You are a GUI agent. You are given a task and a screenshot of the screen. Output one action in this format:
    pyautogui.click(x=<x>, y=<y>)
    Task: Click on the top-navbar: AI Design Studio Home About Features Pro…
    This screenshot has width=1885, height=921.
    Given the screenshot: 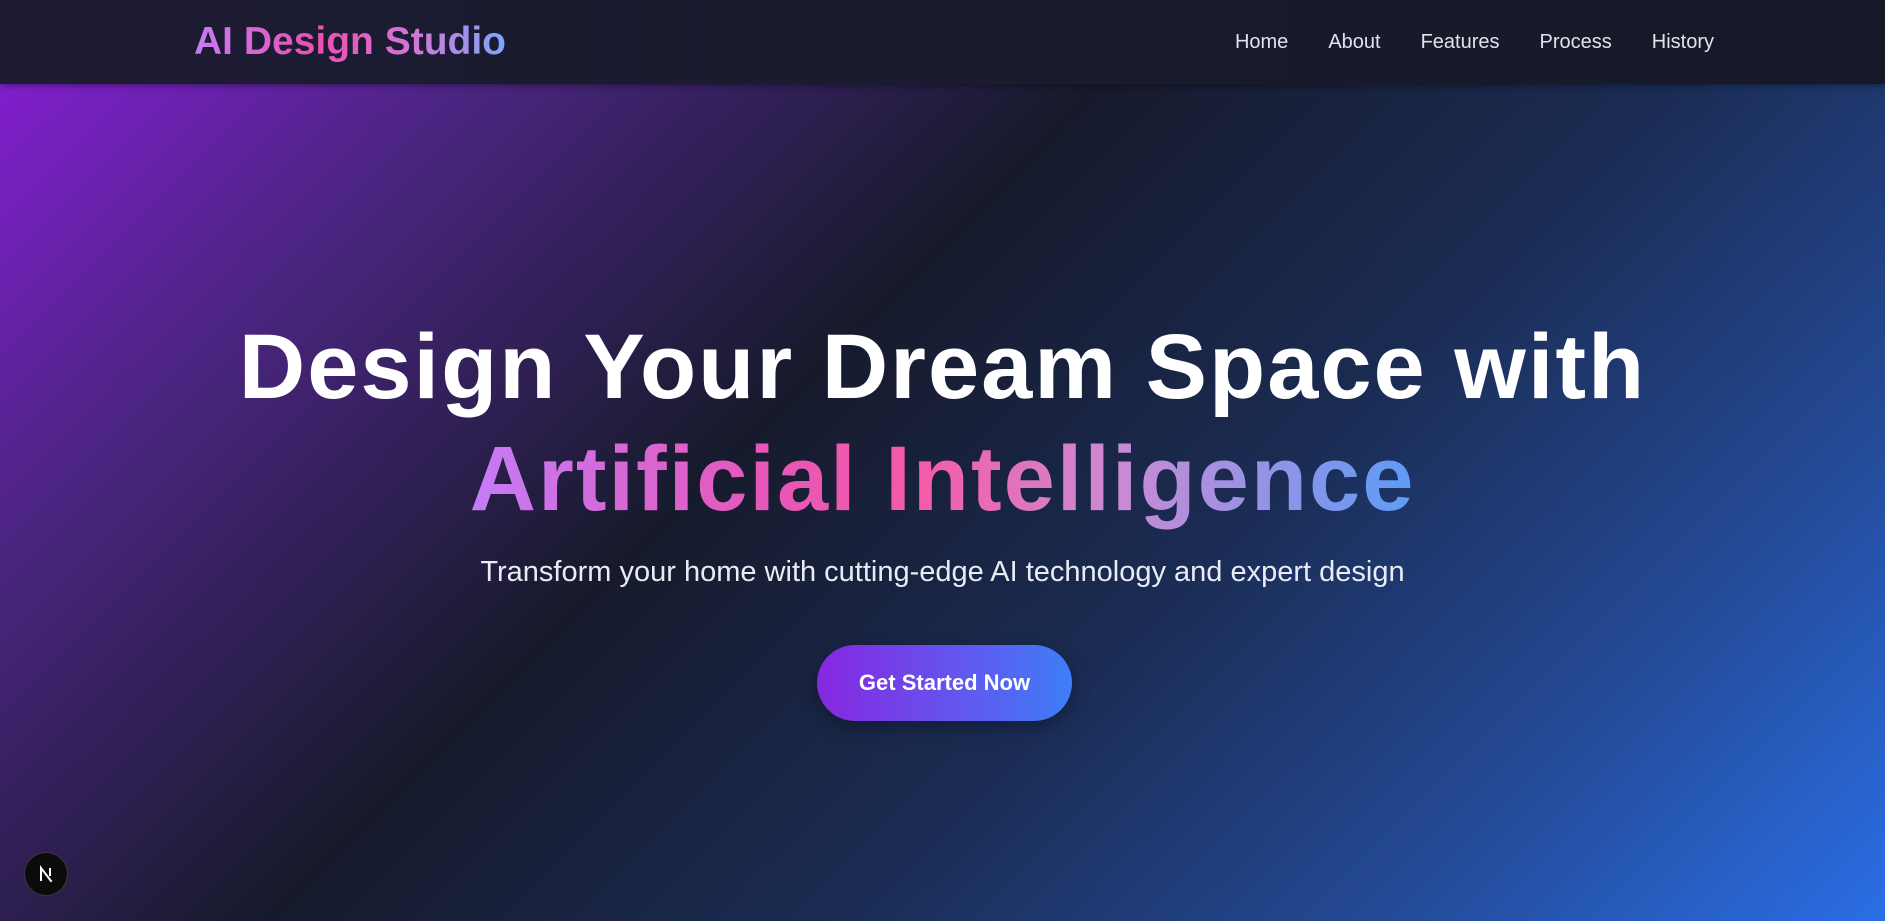 What is the action you would take?
    pyautogui.click(x=942, y=42)
    